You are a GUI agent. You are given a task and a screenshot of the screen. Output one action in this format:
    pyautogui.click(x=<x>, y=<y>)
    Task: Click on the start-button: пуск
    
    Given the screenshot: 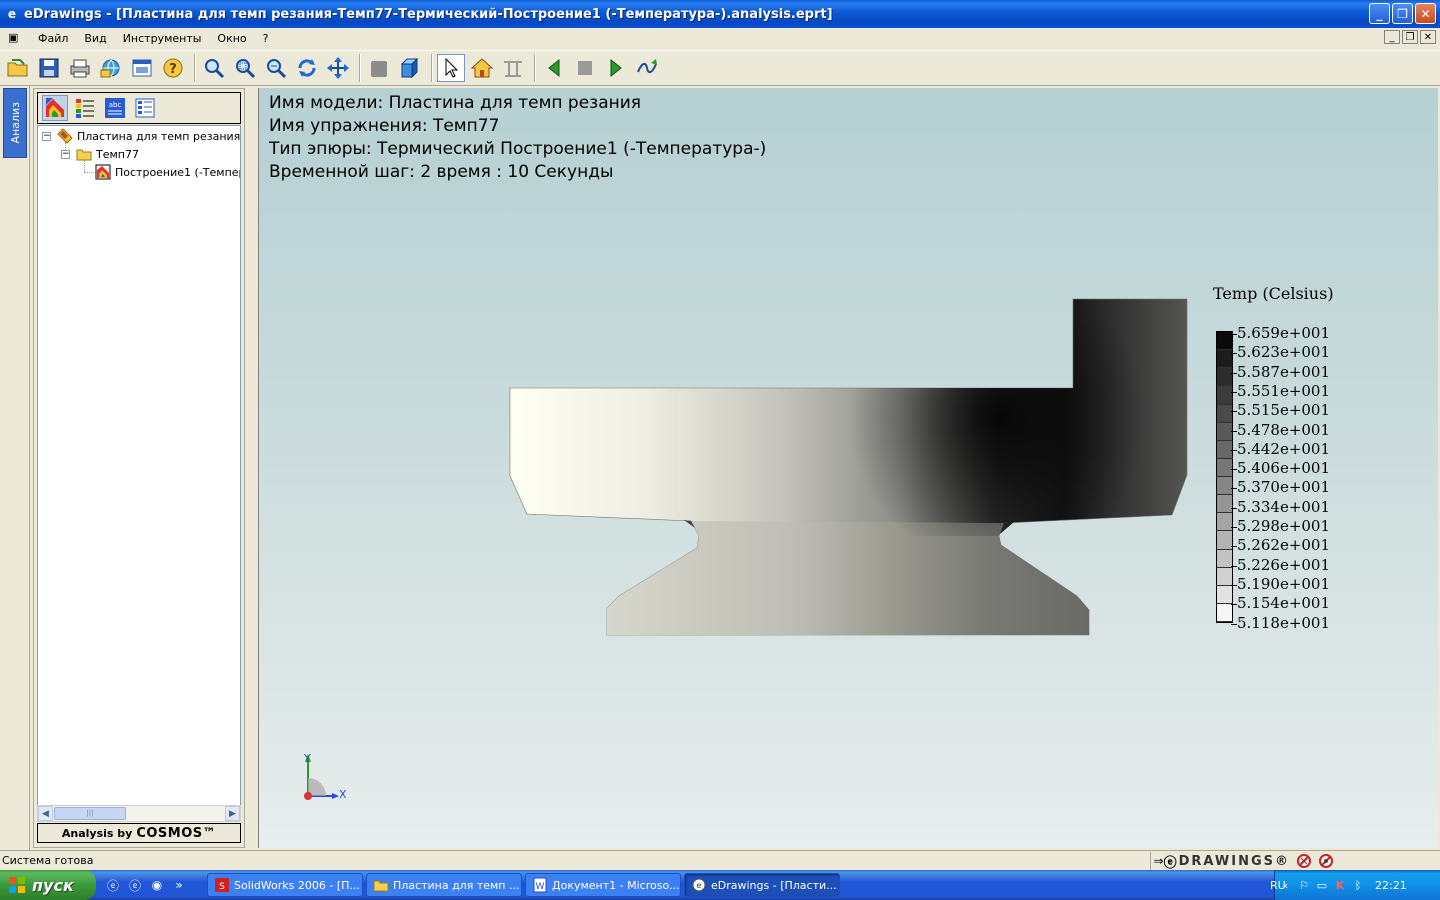 What is the action you would take?
    pyautogui.click(x=48, y=885)
    